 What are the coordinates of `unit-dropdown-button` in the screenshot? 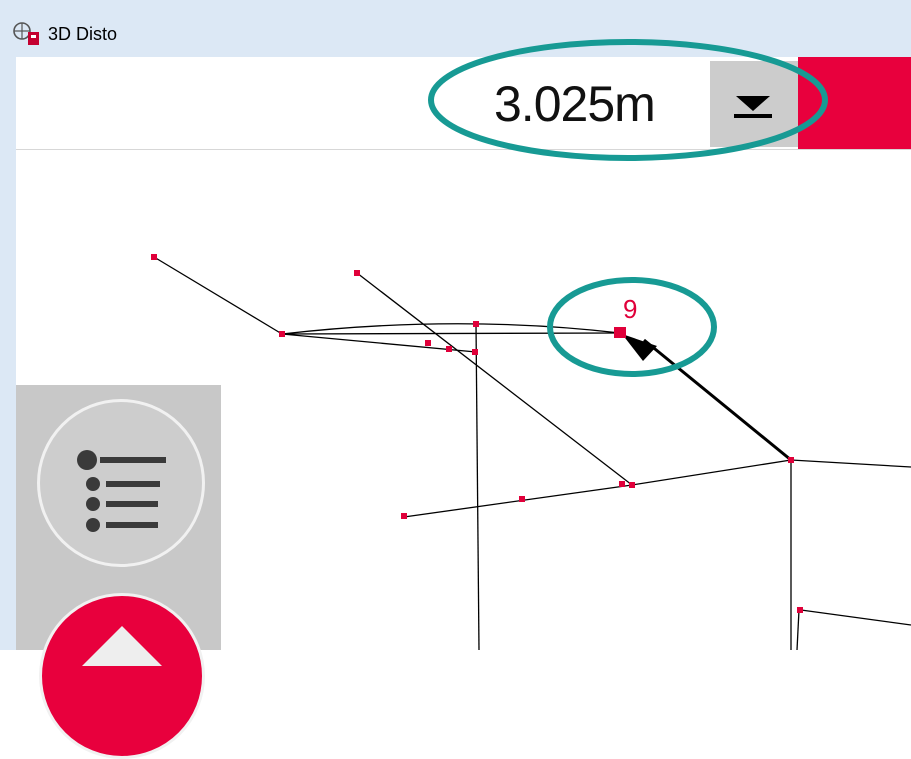 It's located at (754, 104).